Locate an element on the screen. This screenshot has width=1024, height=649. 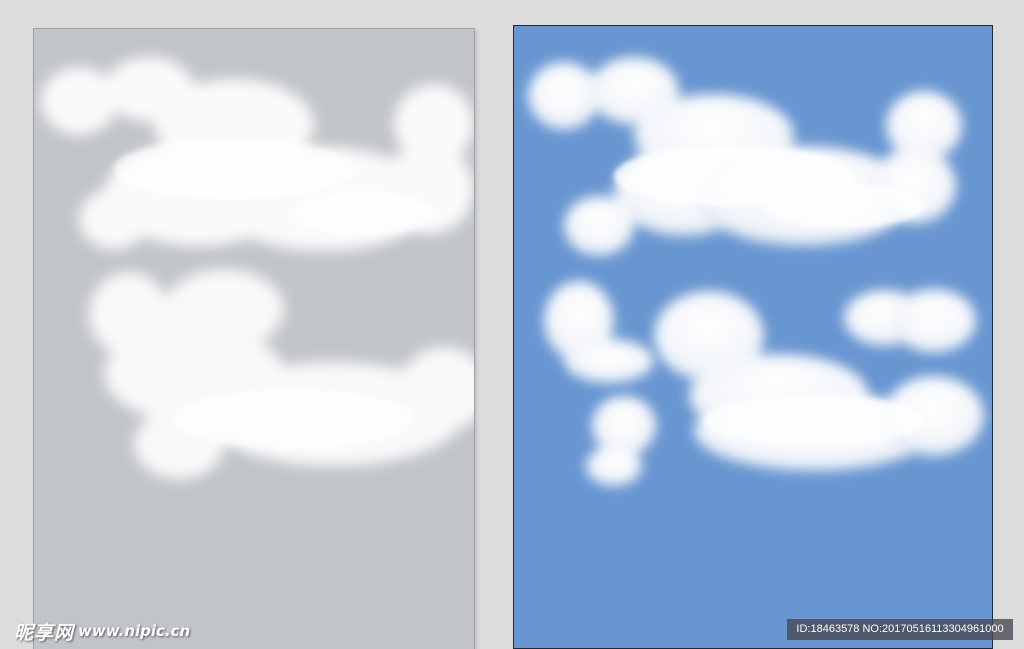
watermark-url: www.nipic.cn is located at coordinates (134, 631).